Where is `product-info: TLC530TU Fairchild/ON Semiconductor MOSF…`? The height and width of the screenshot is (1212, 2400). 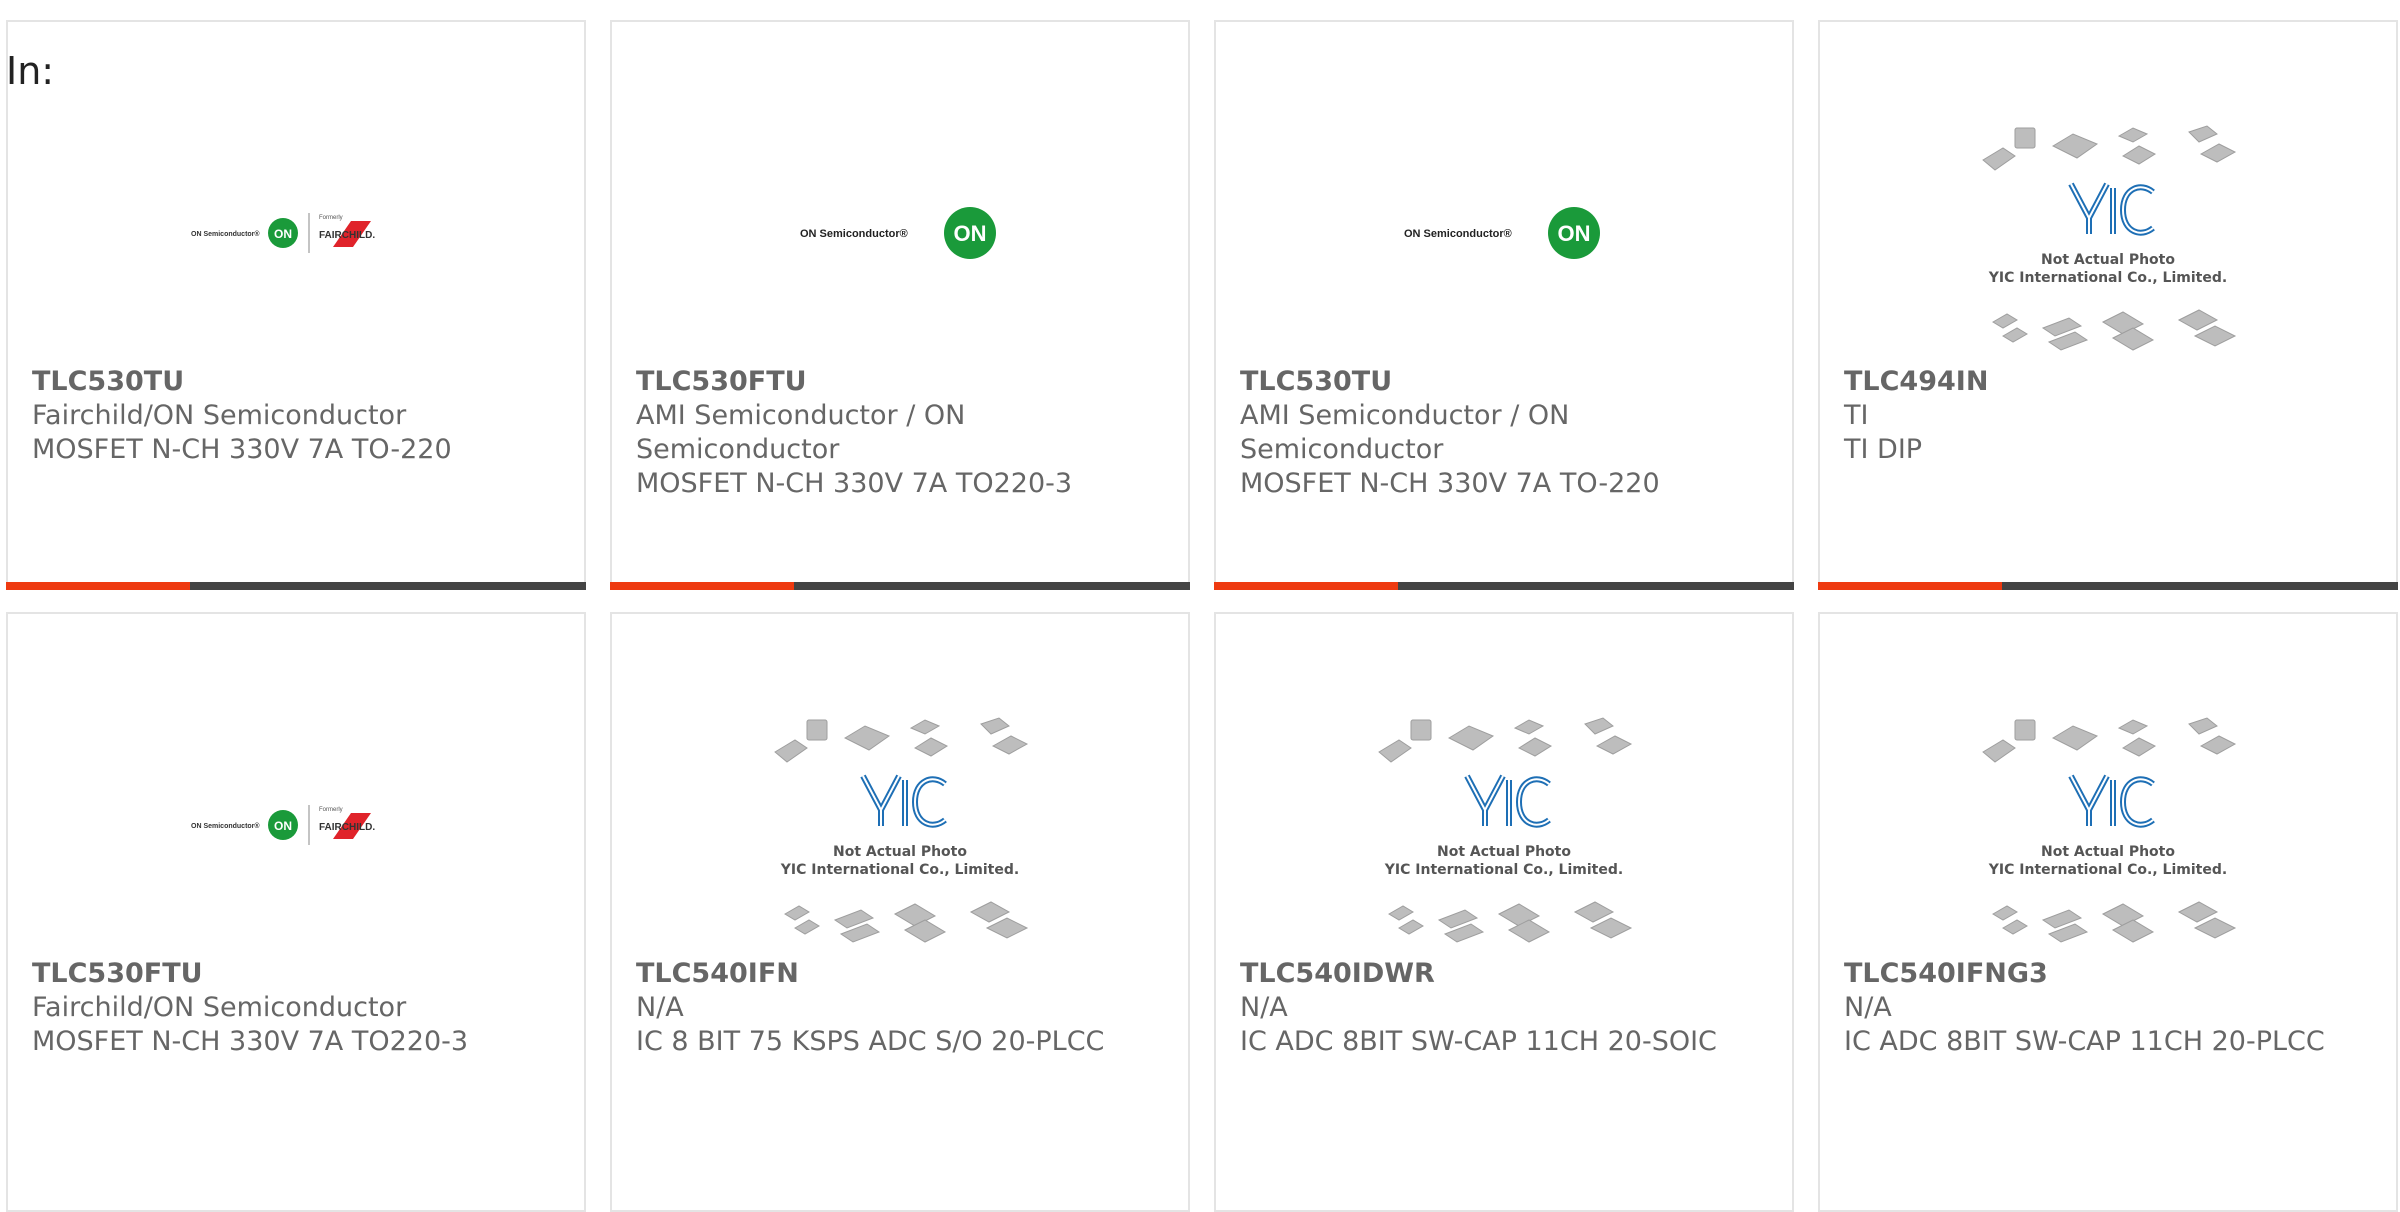 product-info: TLC530TU Fairchild/ON Semiconductor MOSF… is located at coordinates (298, 416).